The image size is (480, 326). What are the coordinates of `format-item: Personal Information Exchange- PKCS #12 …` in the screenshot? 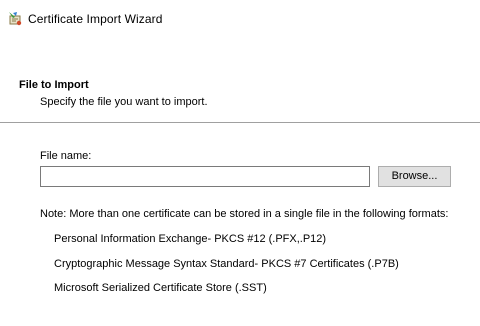 It's located at (190, 239).